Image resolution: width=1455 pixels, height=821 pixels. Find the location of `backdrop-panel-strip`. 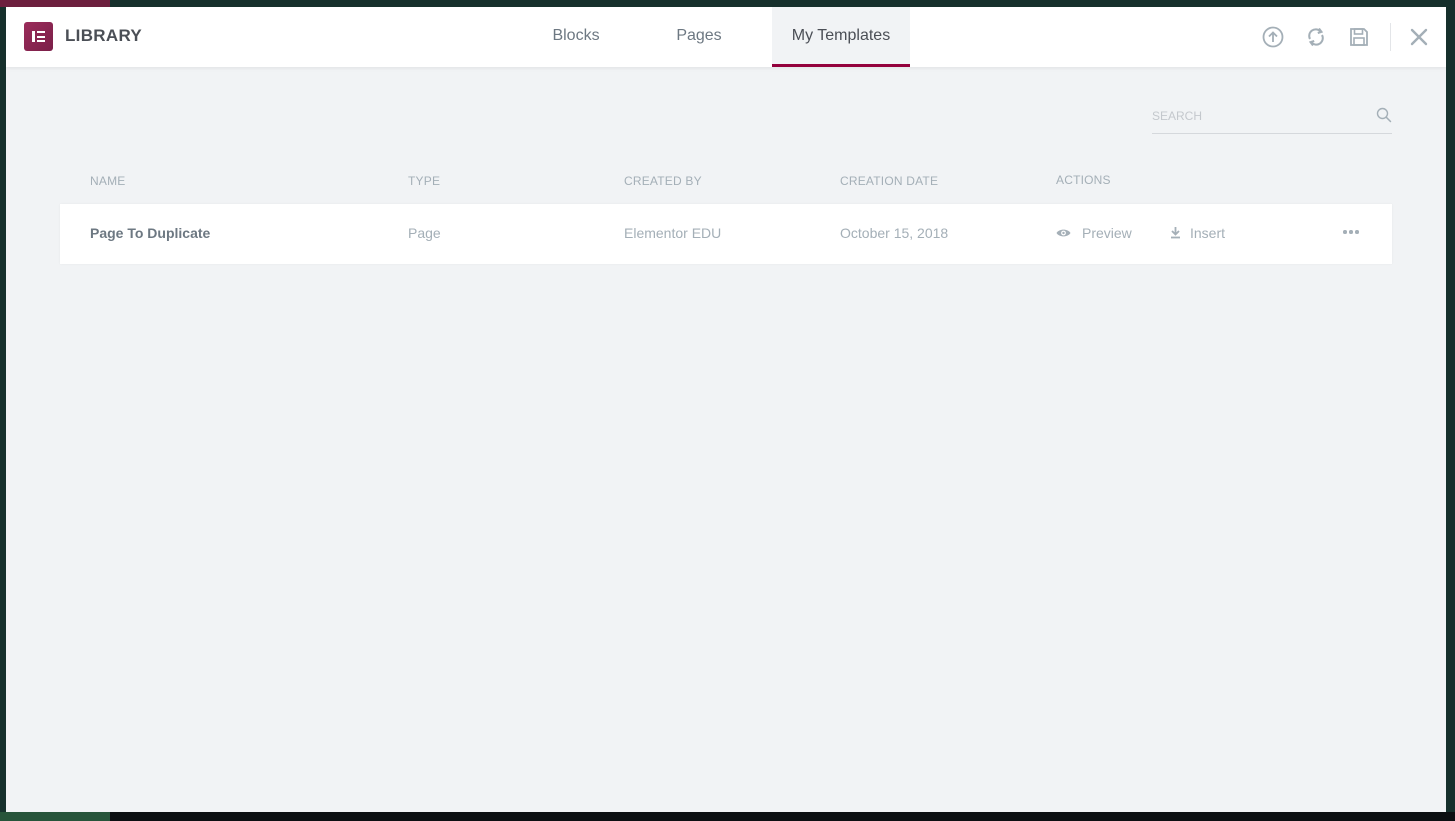

backdrop-panel-strip is located at coordinates (55, 3).